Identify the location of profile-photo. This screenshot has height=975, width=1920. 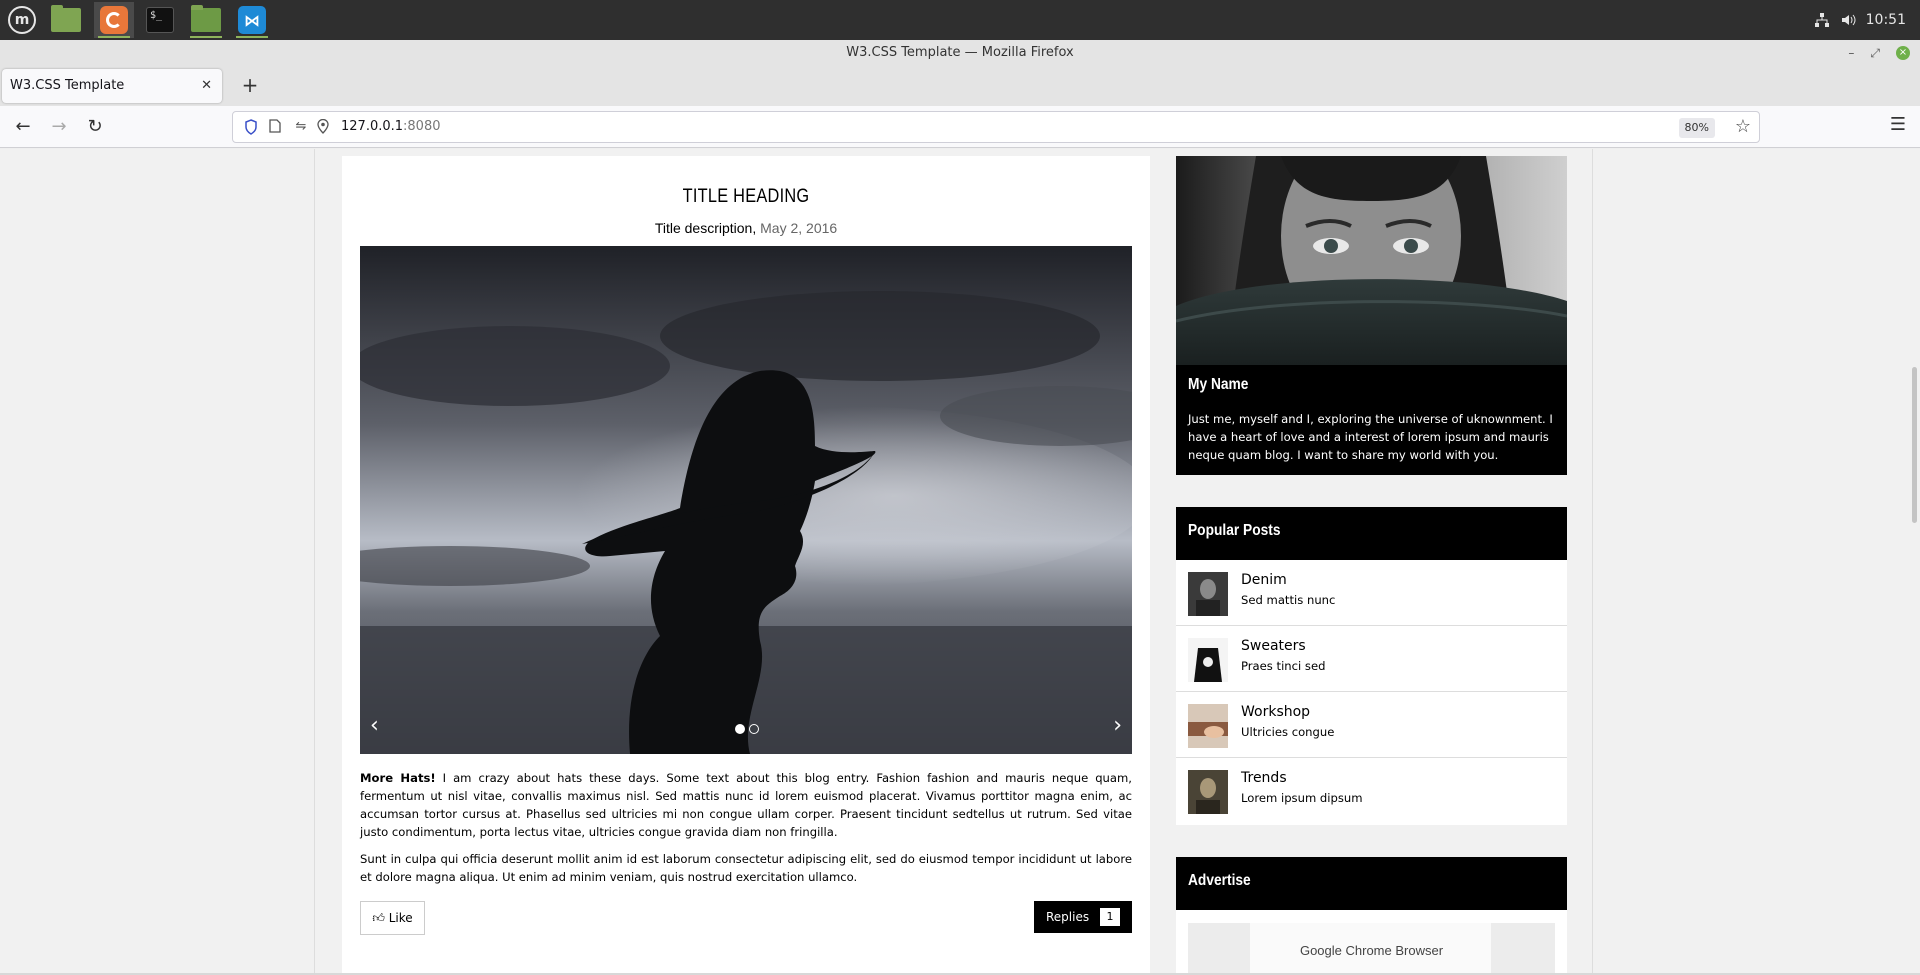
(1371, 260).